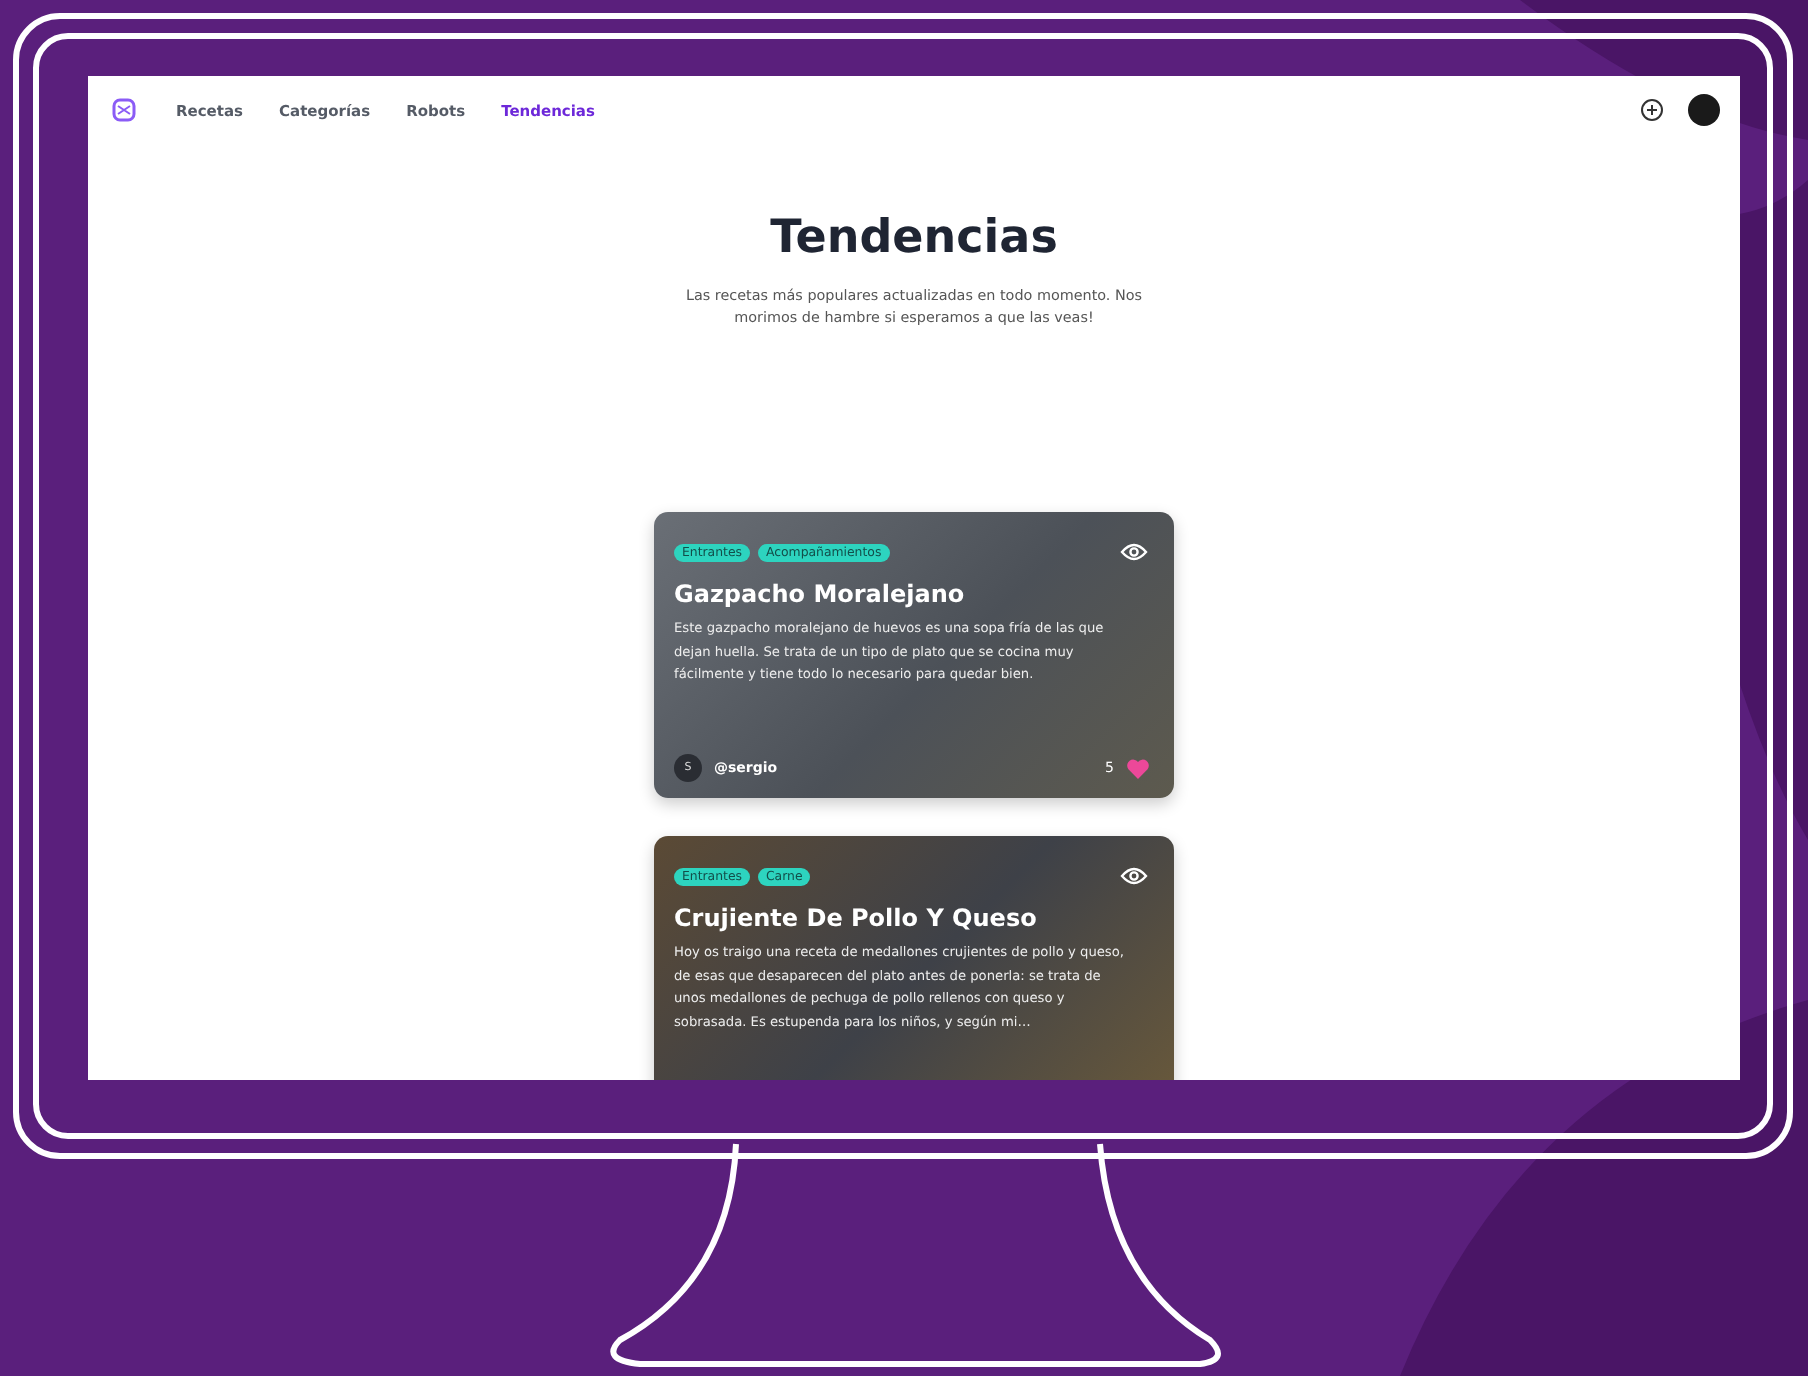  What do you see at coordinates (1652, 110) in the screenshot?
I see `add-icon` at bounding box center [1652, 110].